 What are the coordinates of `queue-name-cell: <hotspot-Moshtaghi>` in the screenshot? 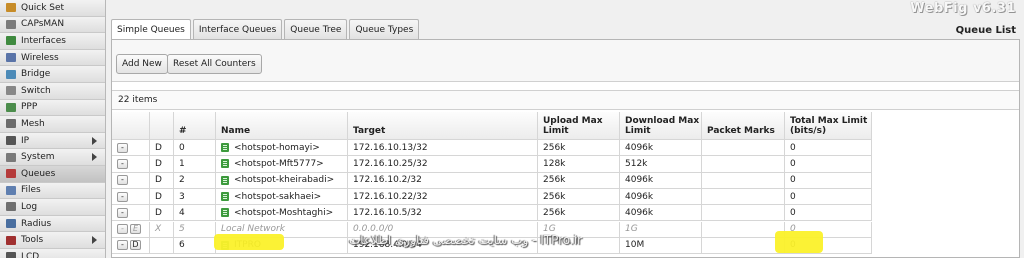 It's located at (282, 213).